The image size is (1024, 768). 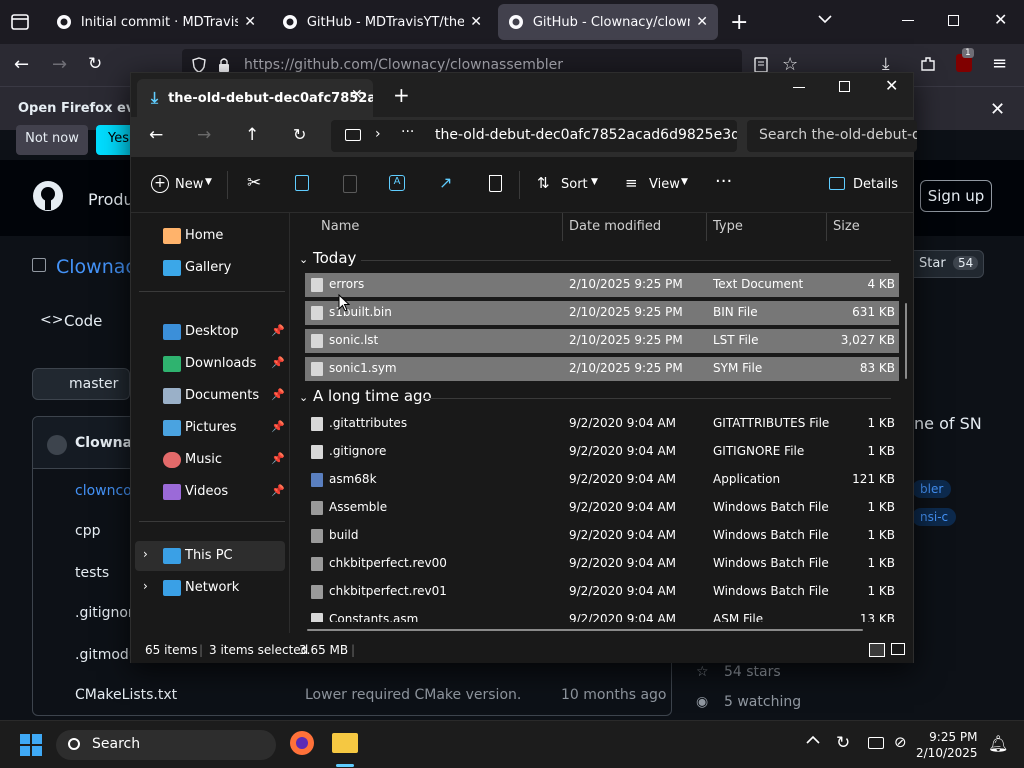 What do you see at coordinates (956, 196) in the screenshot?
I see `sign-up-button: Sign up` at bounding box center [956, 196].